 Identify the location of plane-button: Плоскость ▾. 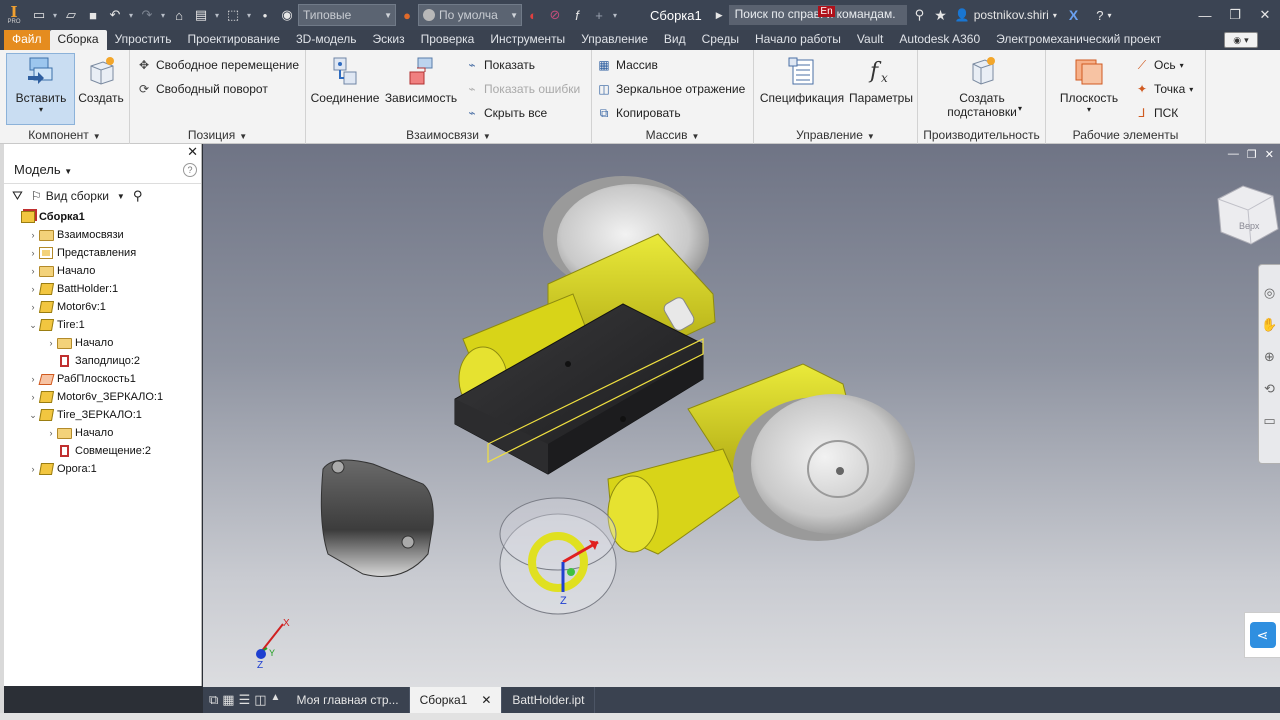
(1089, 84).